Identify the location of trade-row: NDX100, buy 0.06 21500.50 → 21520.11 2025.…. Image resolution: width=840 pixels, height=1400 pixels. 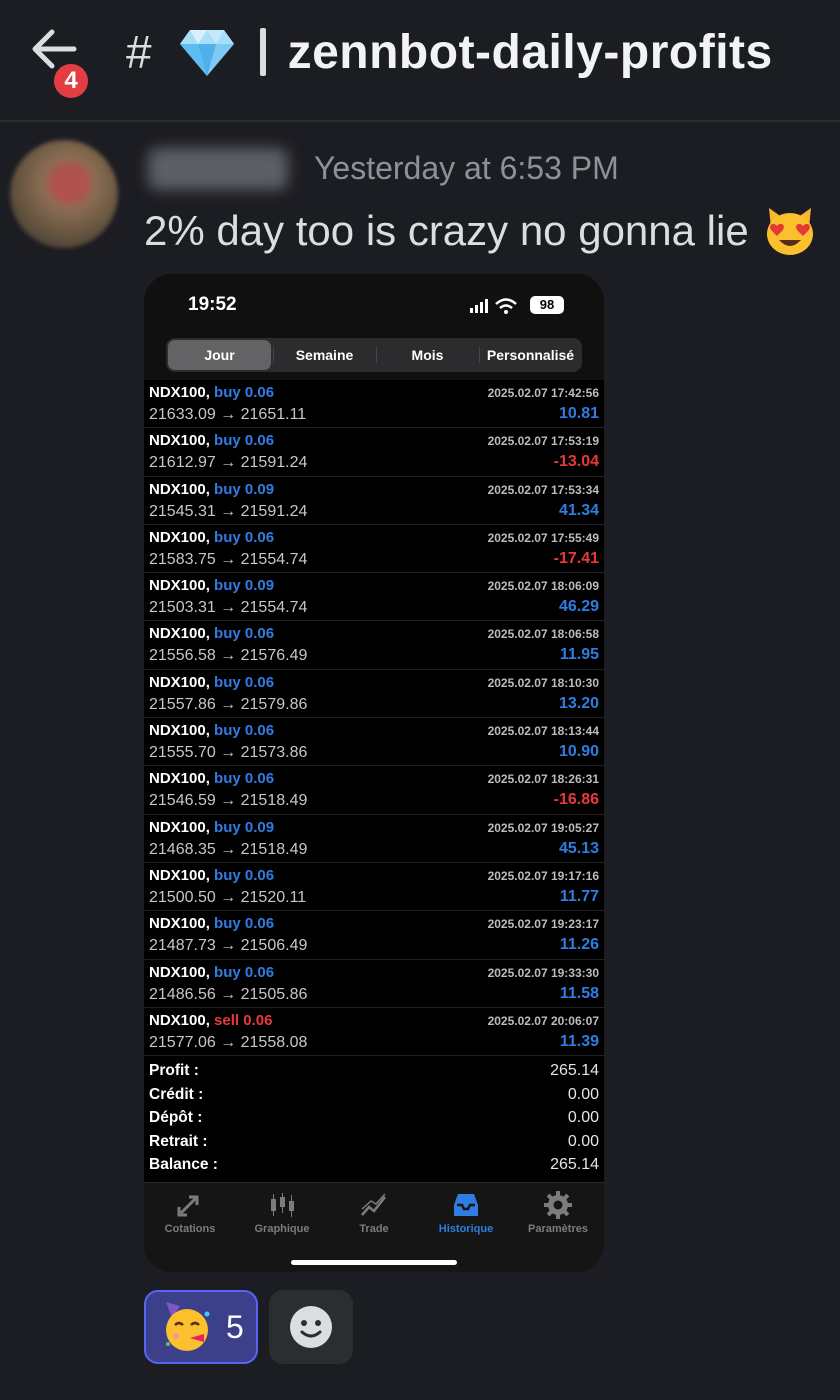
(374, 887).